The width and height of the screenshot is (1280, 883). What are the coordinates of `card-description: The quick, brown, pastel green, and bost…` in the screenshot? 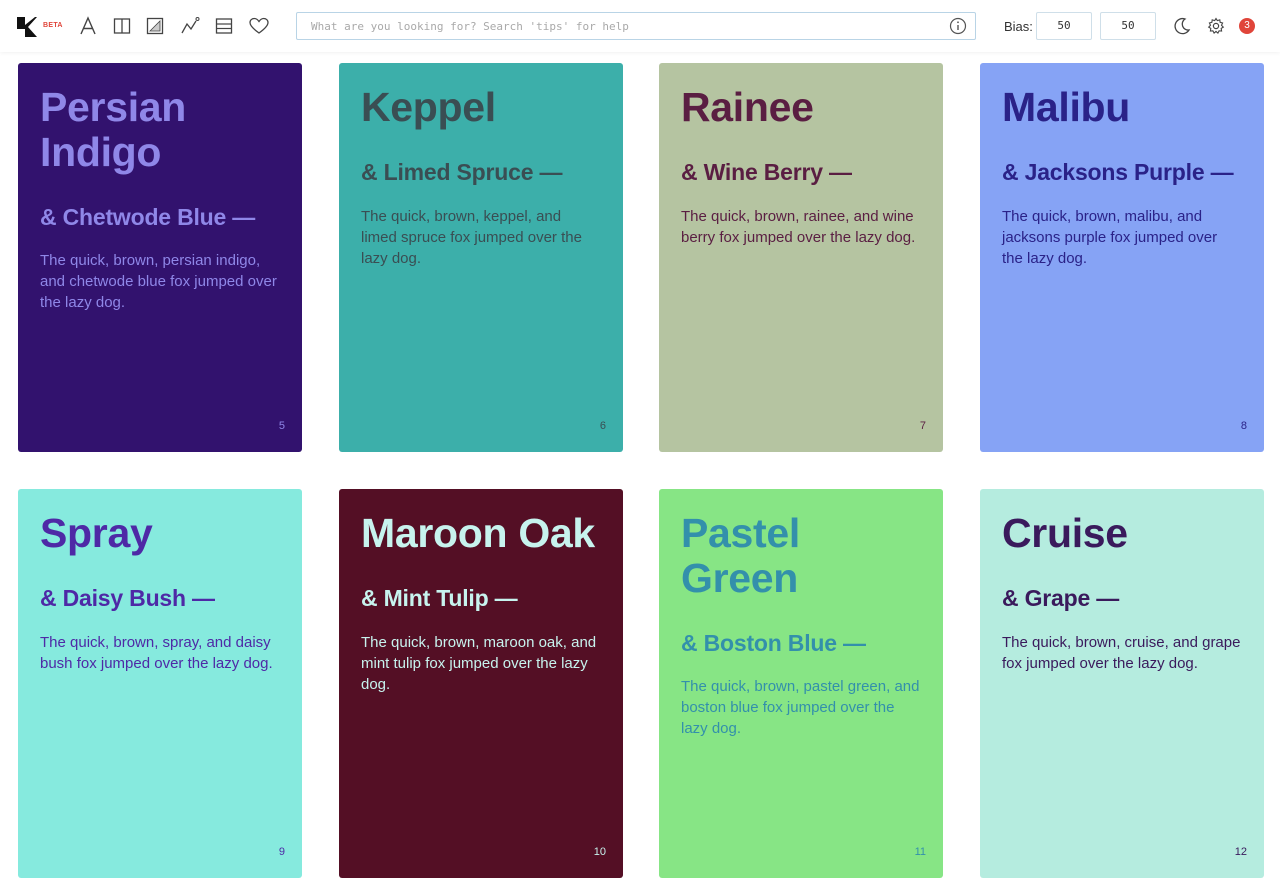 It's located at (800, 707).